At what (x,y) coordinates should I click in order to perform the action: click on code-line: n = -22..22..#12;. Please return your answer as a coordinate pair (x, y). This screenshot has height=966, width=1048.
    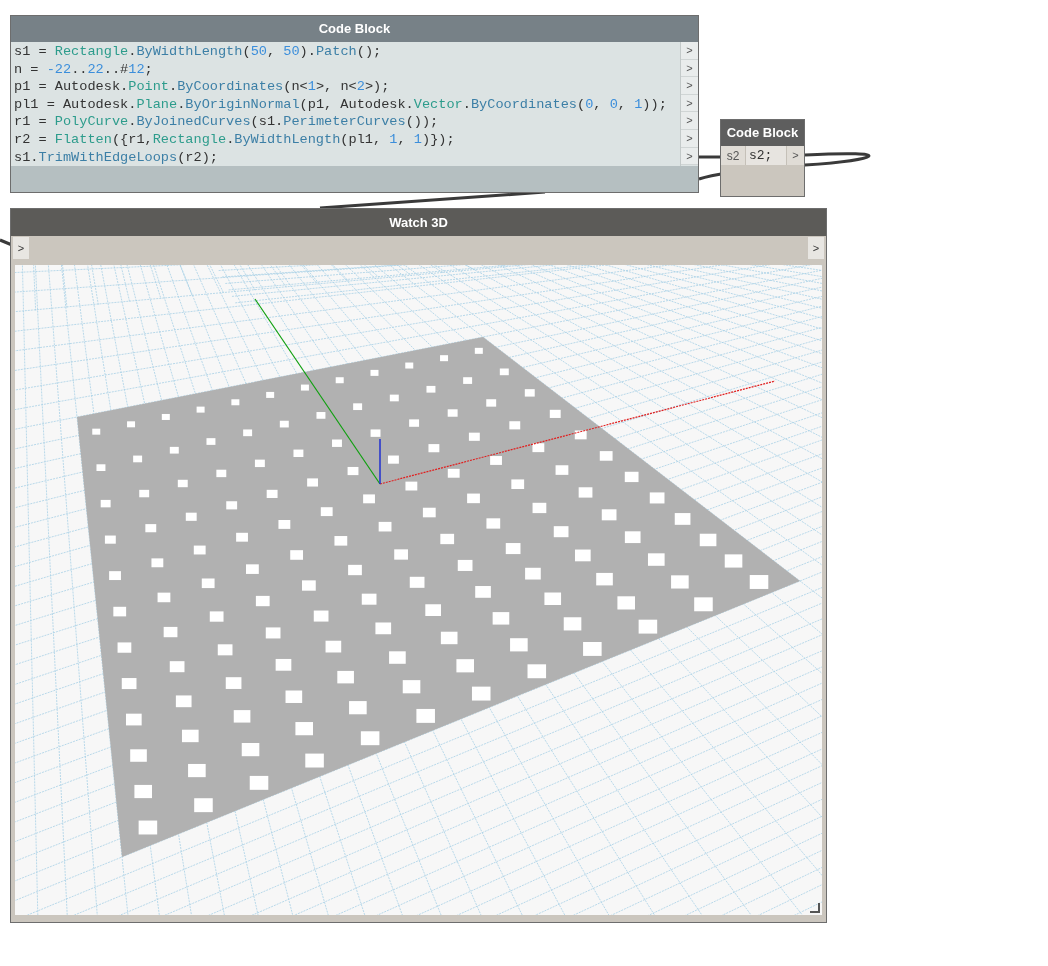
    Looking at the image, I should click on (347, 69).